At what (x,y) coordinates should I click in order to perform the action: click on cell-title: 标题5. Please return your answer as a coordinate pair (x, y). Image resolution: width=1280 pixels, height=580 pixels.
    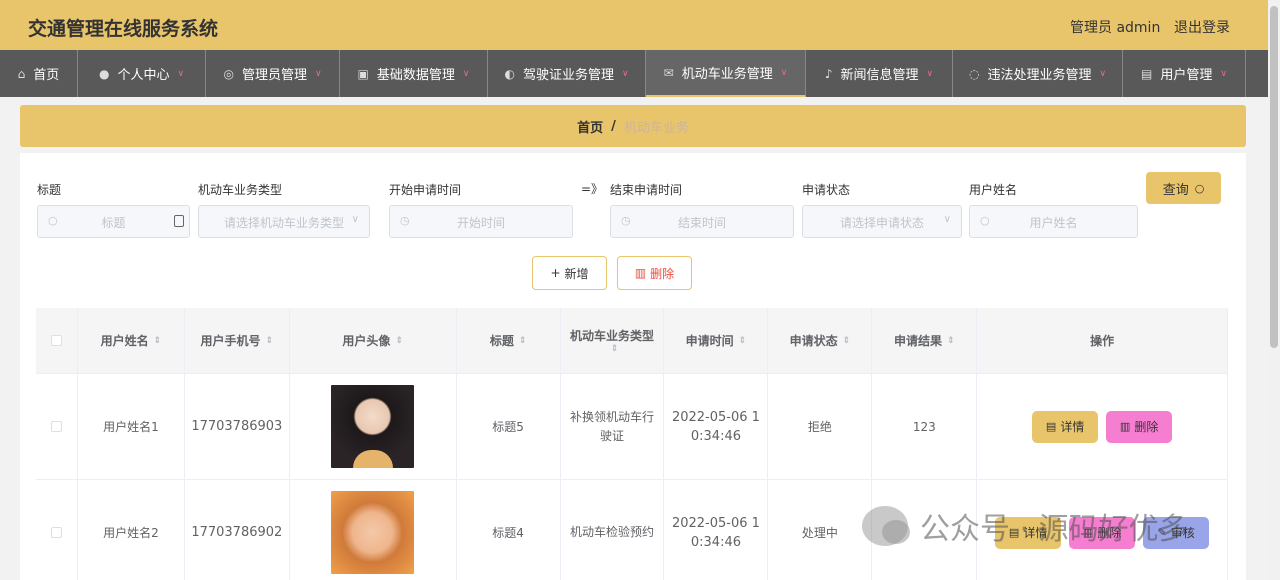
    Looking at the image, I should click on (508, 427).